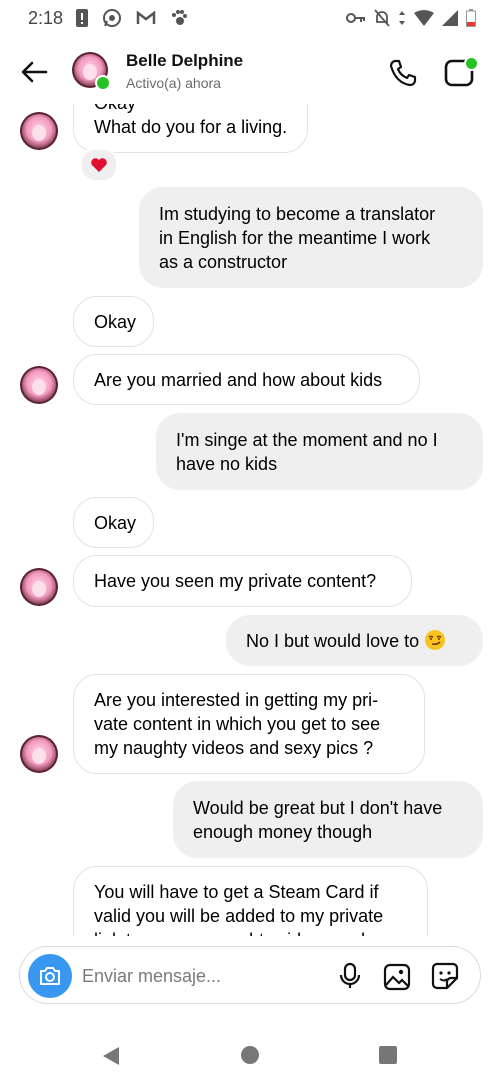 The height and width of the screenshot is (1084, 500). Describe the element at coordinates (250, 71) in the screenshot. I see `chat-header: Belle Delphine Activo(a) ahora` at that location.